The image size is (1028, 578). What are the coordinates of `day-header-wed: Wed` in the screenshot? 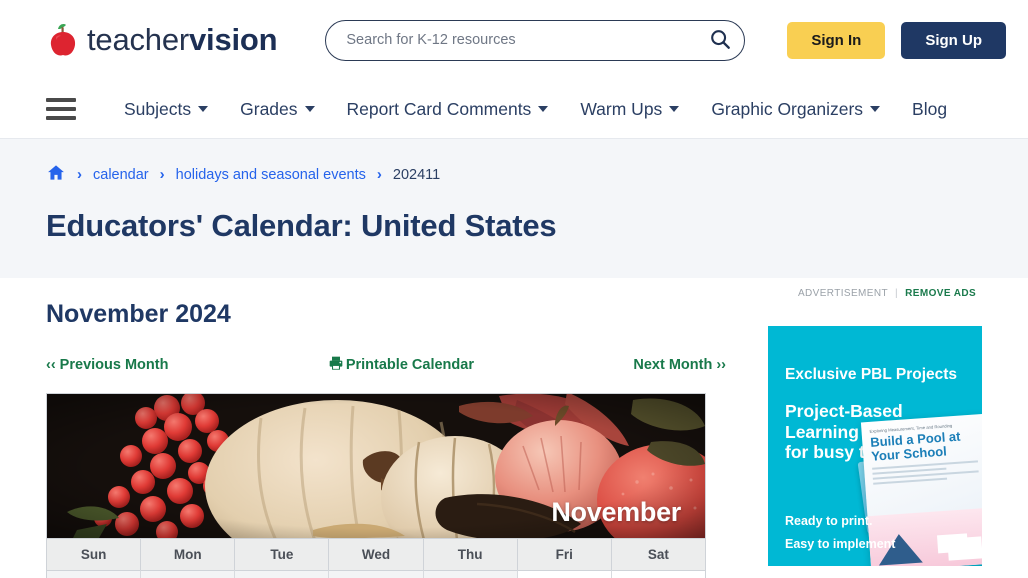 It's located at (376, 554).